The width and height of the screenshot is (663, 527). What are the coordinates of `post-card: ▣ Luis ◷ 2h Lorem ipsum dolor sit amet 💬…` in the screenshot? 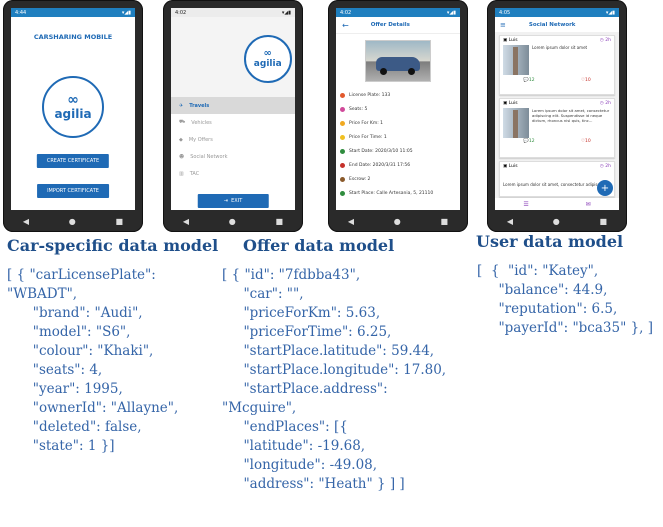 It's located at (557, 65).